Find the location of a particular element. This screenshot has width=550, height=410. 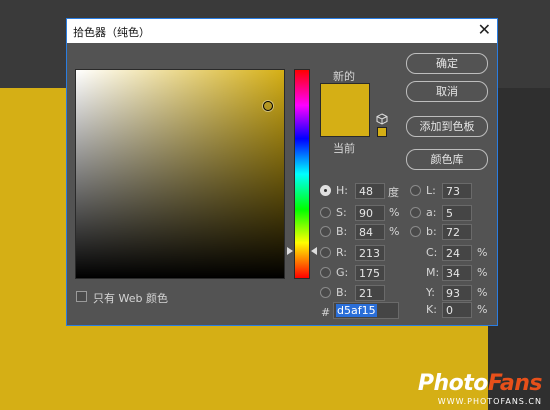

web-colors-only-label: 只有 Web 颜色 is located at coordinates (130, 298).